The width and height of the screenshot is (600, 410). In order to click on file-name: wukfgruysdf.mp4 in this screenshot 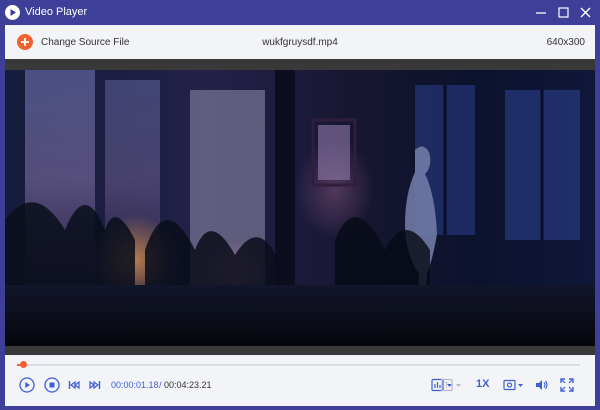, I will do `click(300, 42)`.